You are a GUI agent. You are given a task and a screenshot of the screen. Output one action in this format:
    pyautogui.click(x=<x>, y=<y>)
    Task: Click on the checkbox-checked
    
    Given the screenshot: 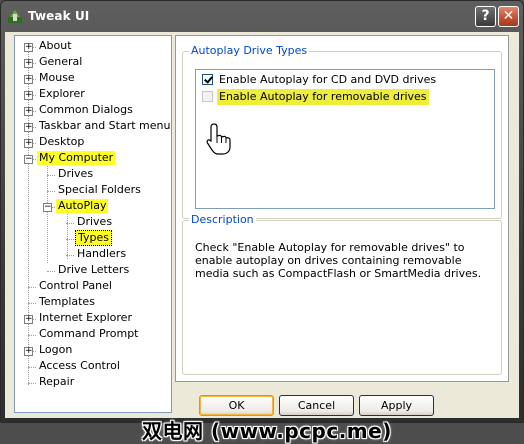 What is the action you would take?
    pyautogui.click(x=207, y=79)
    